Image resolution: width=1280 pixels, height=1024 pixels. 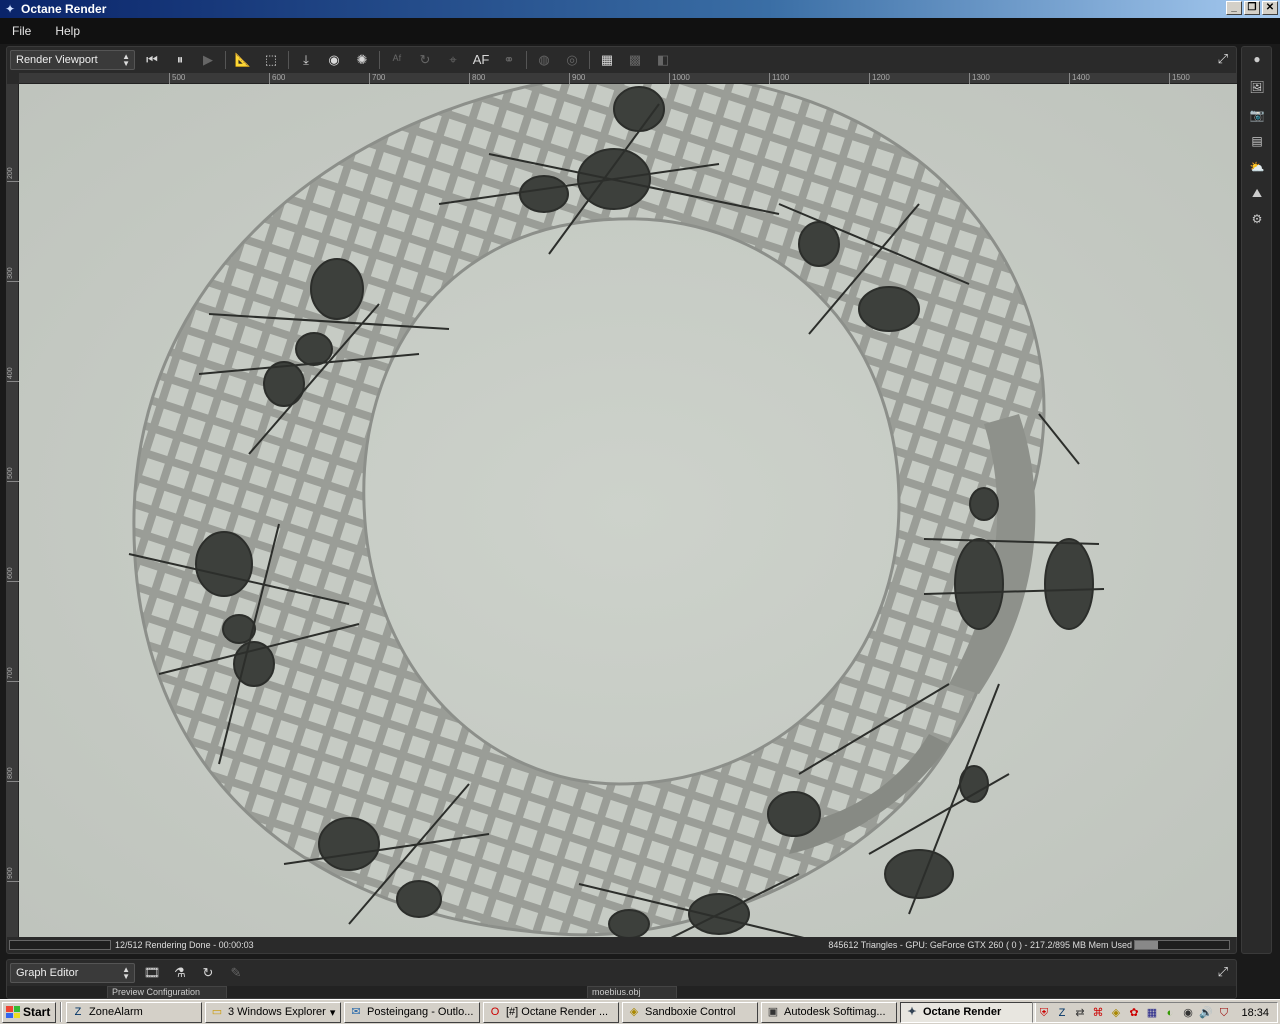 What do you see at coordinates (1080, 1013) in the screenshot?
I see `network-icon: ⇄` at bounding box center [1080, 1013].